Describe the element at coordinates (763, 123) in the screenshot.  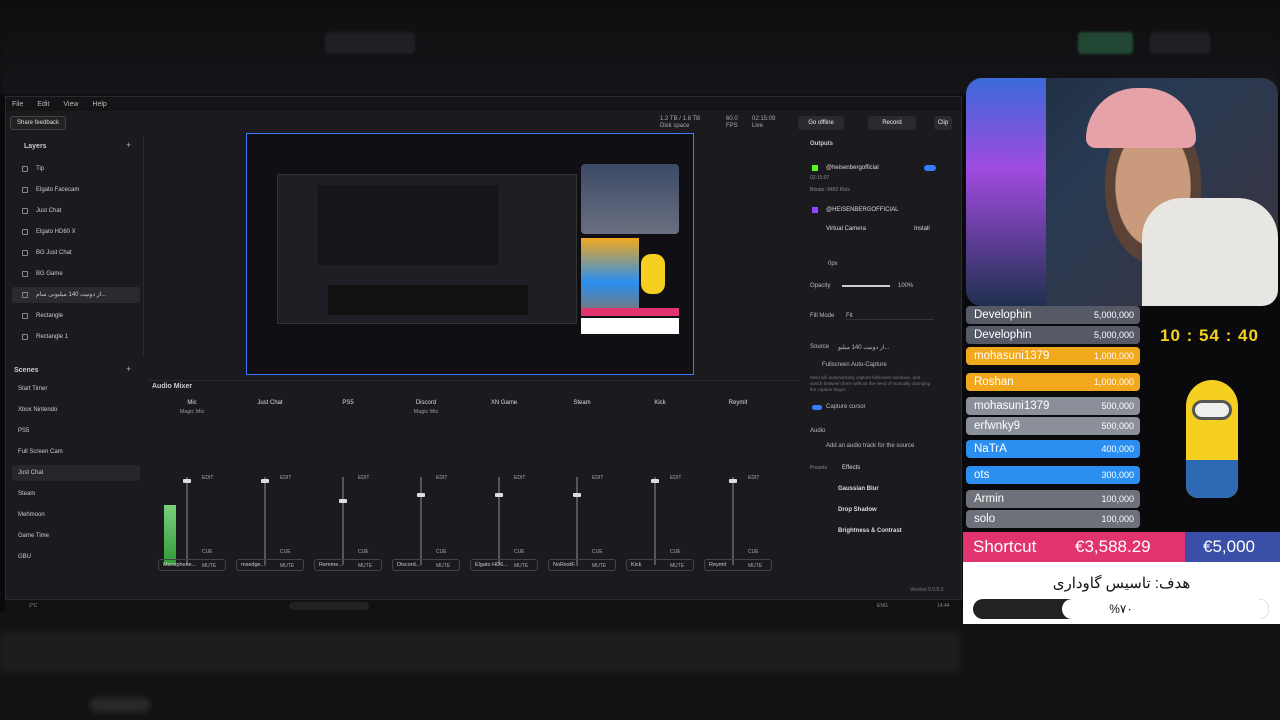
I see `live-stat: 02:15:09 Live` at that location.